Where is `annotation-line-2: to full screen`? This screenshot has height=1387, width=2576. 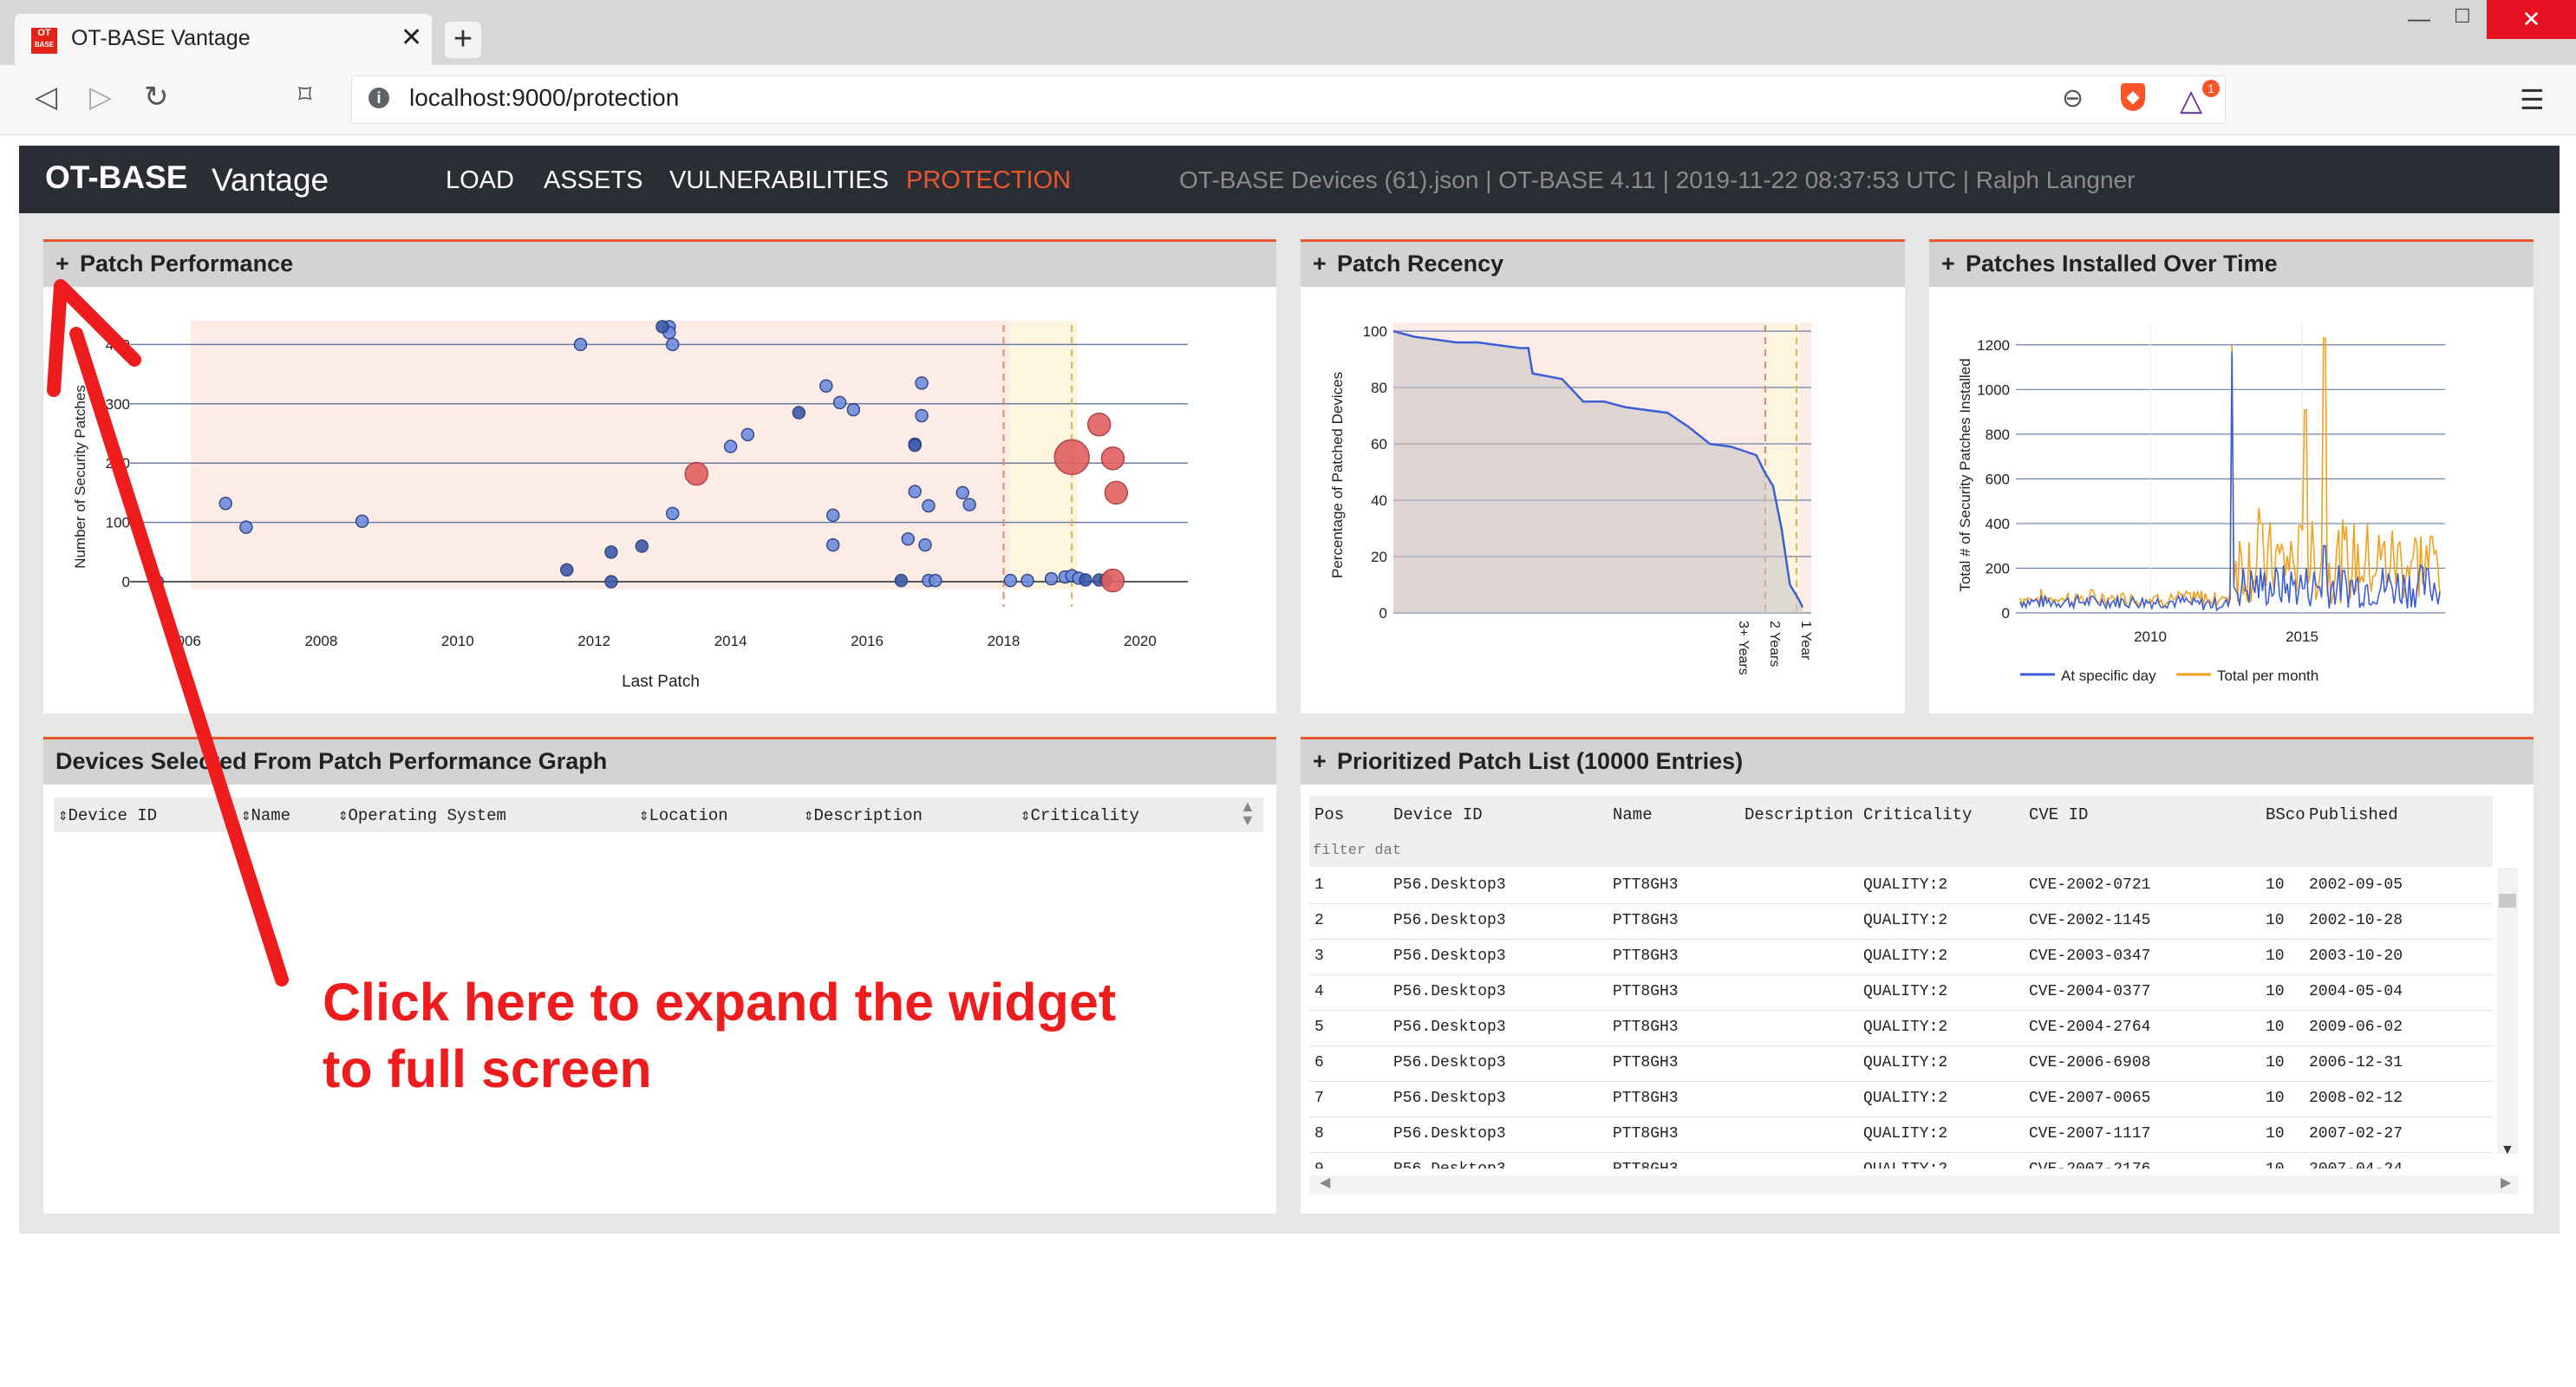 annotation-line-2: to full screen is located at coordinates (488, 1068).